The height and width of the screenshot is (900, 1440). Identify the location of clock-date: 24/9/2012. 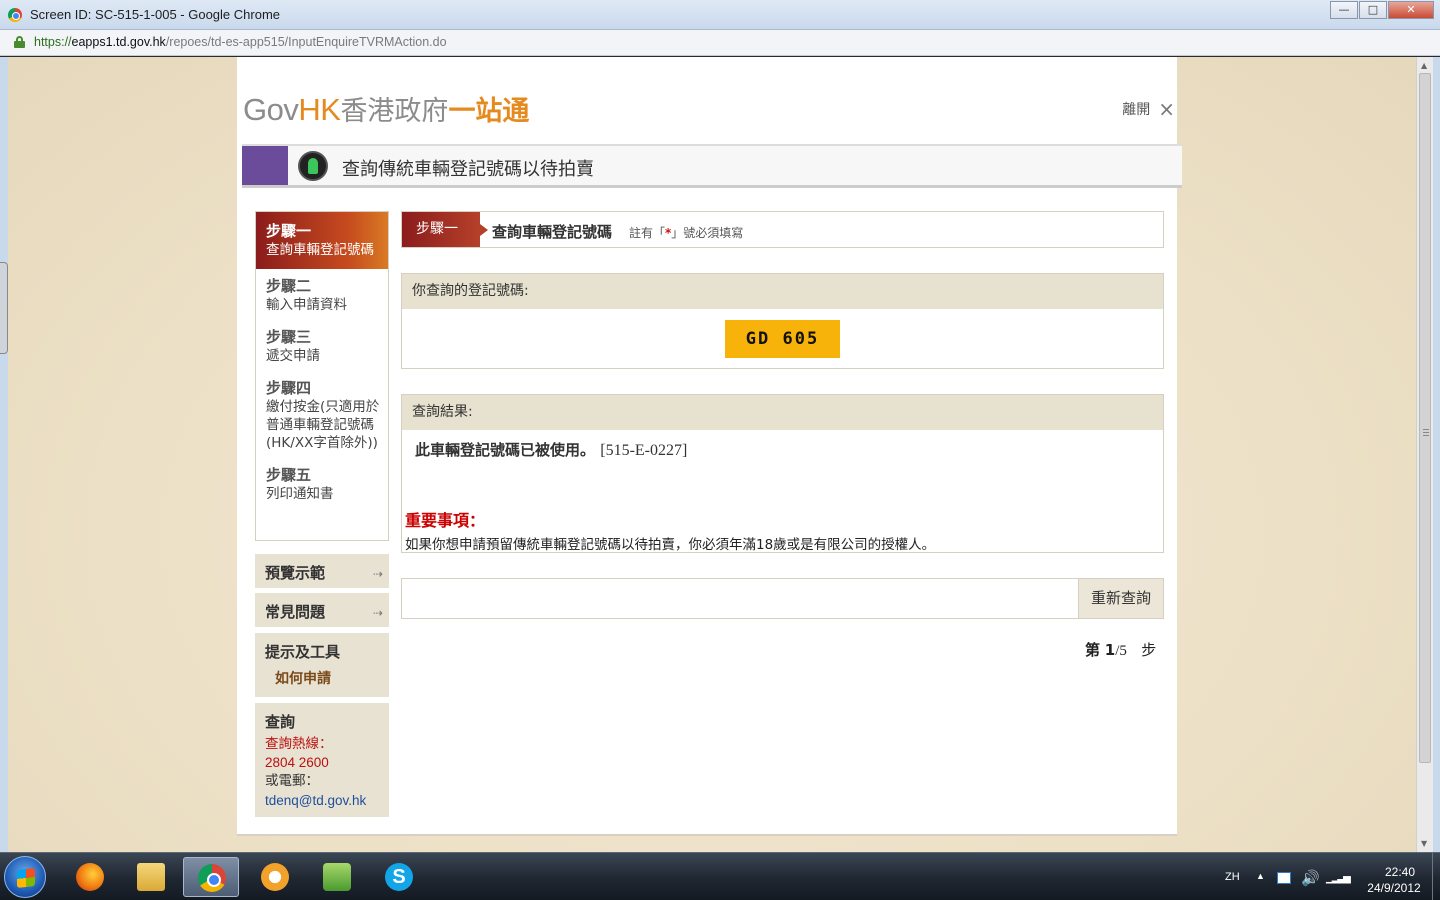
(1394, 888).